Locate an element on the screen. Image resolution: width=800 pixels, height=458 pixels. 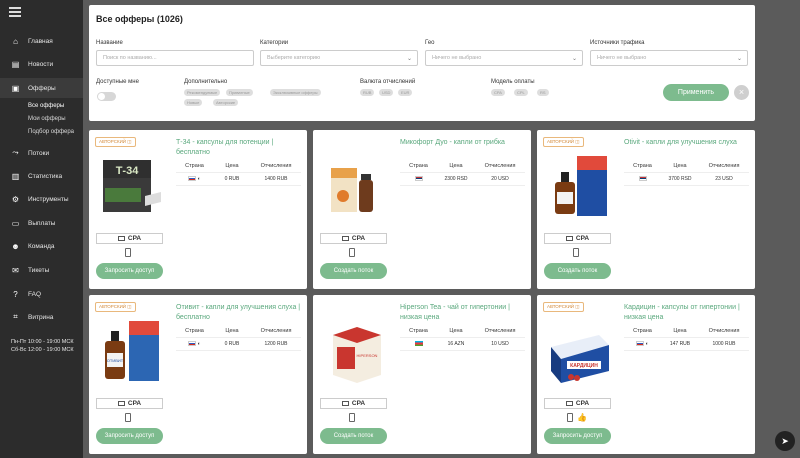
chip-new: Новые is located at coordinates (193, 102).